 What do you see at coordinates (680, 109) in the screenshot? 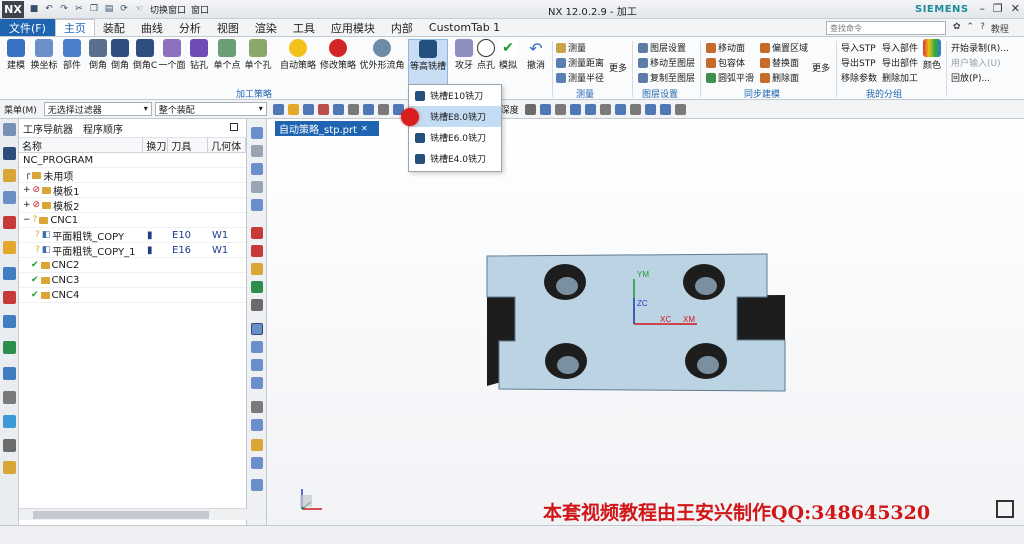
I see `wcs-icon` at bounding box center [680, 109].